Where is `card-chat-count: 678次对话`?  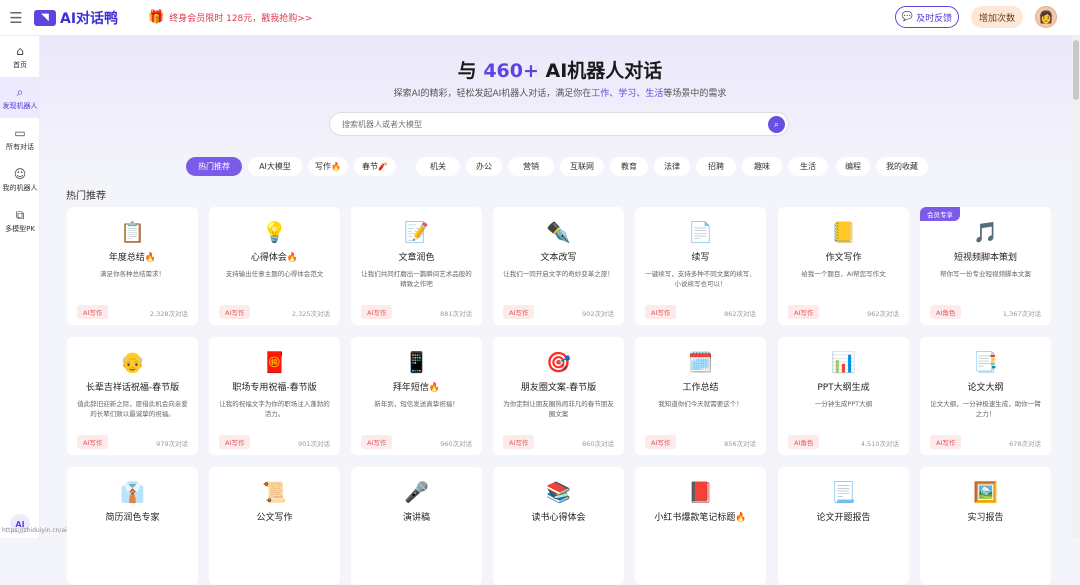 card-chat-count: 678次对话 is located at coordinates (1025, 444).